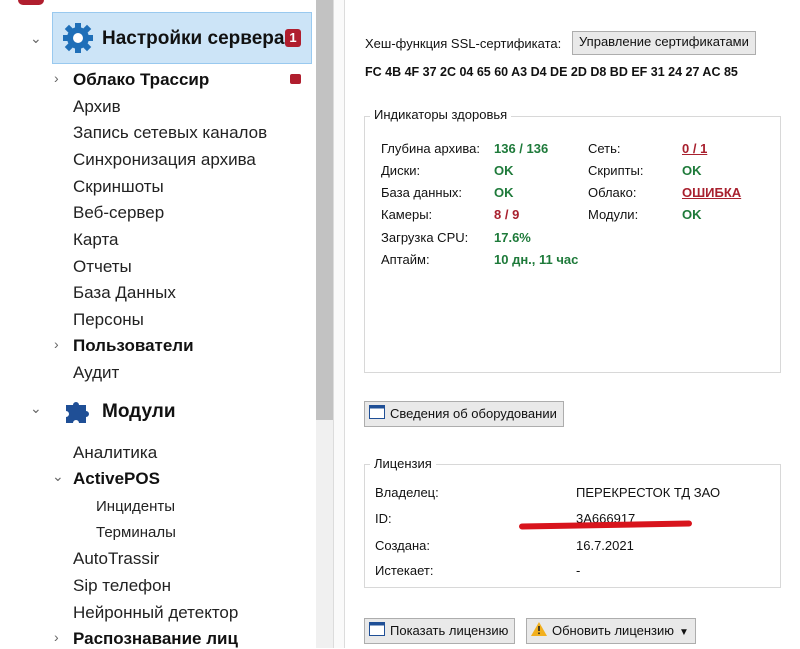 The height and width of the screenshot is (649, 800). I want to click on health-label: Модули:, so click(613, 214).